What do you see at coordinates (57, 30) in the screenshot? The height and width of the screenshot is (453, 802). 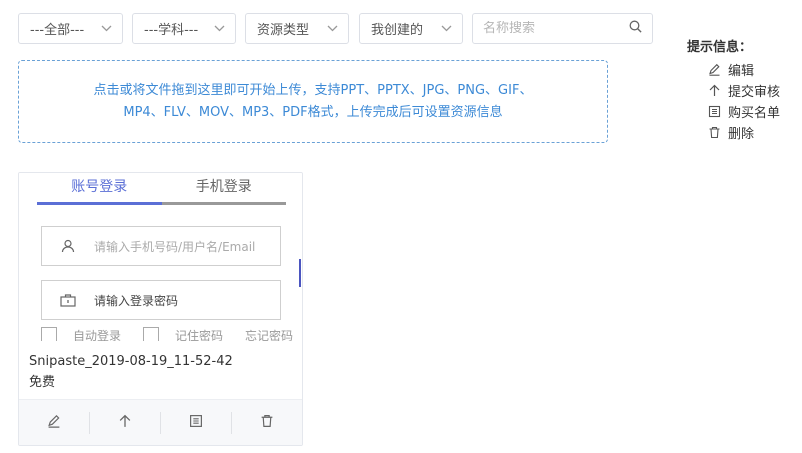 I see `filter-all-label: ---全部---` at bounding box center [57, 30].